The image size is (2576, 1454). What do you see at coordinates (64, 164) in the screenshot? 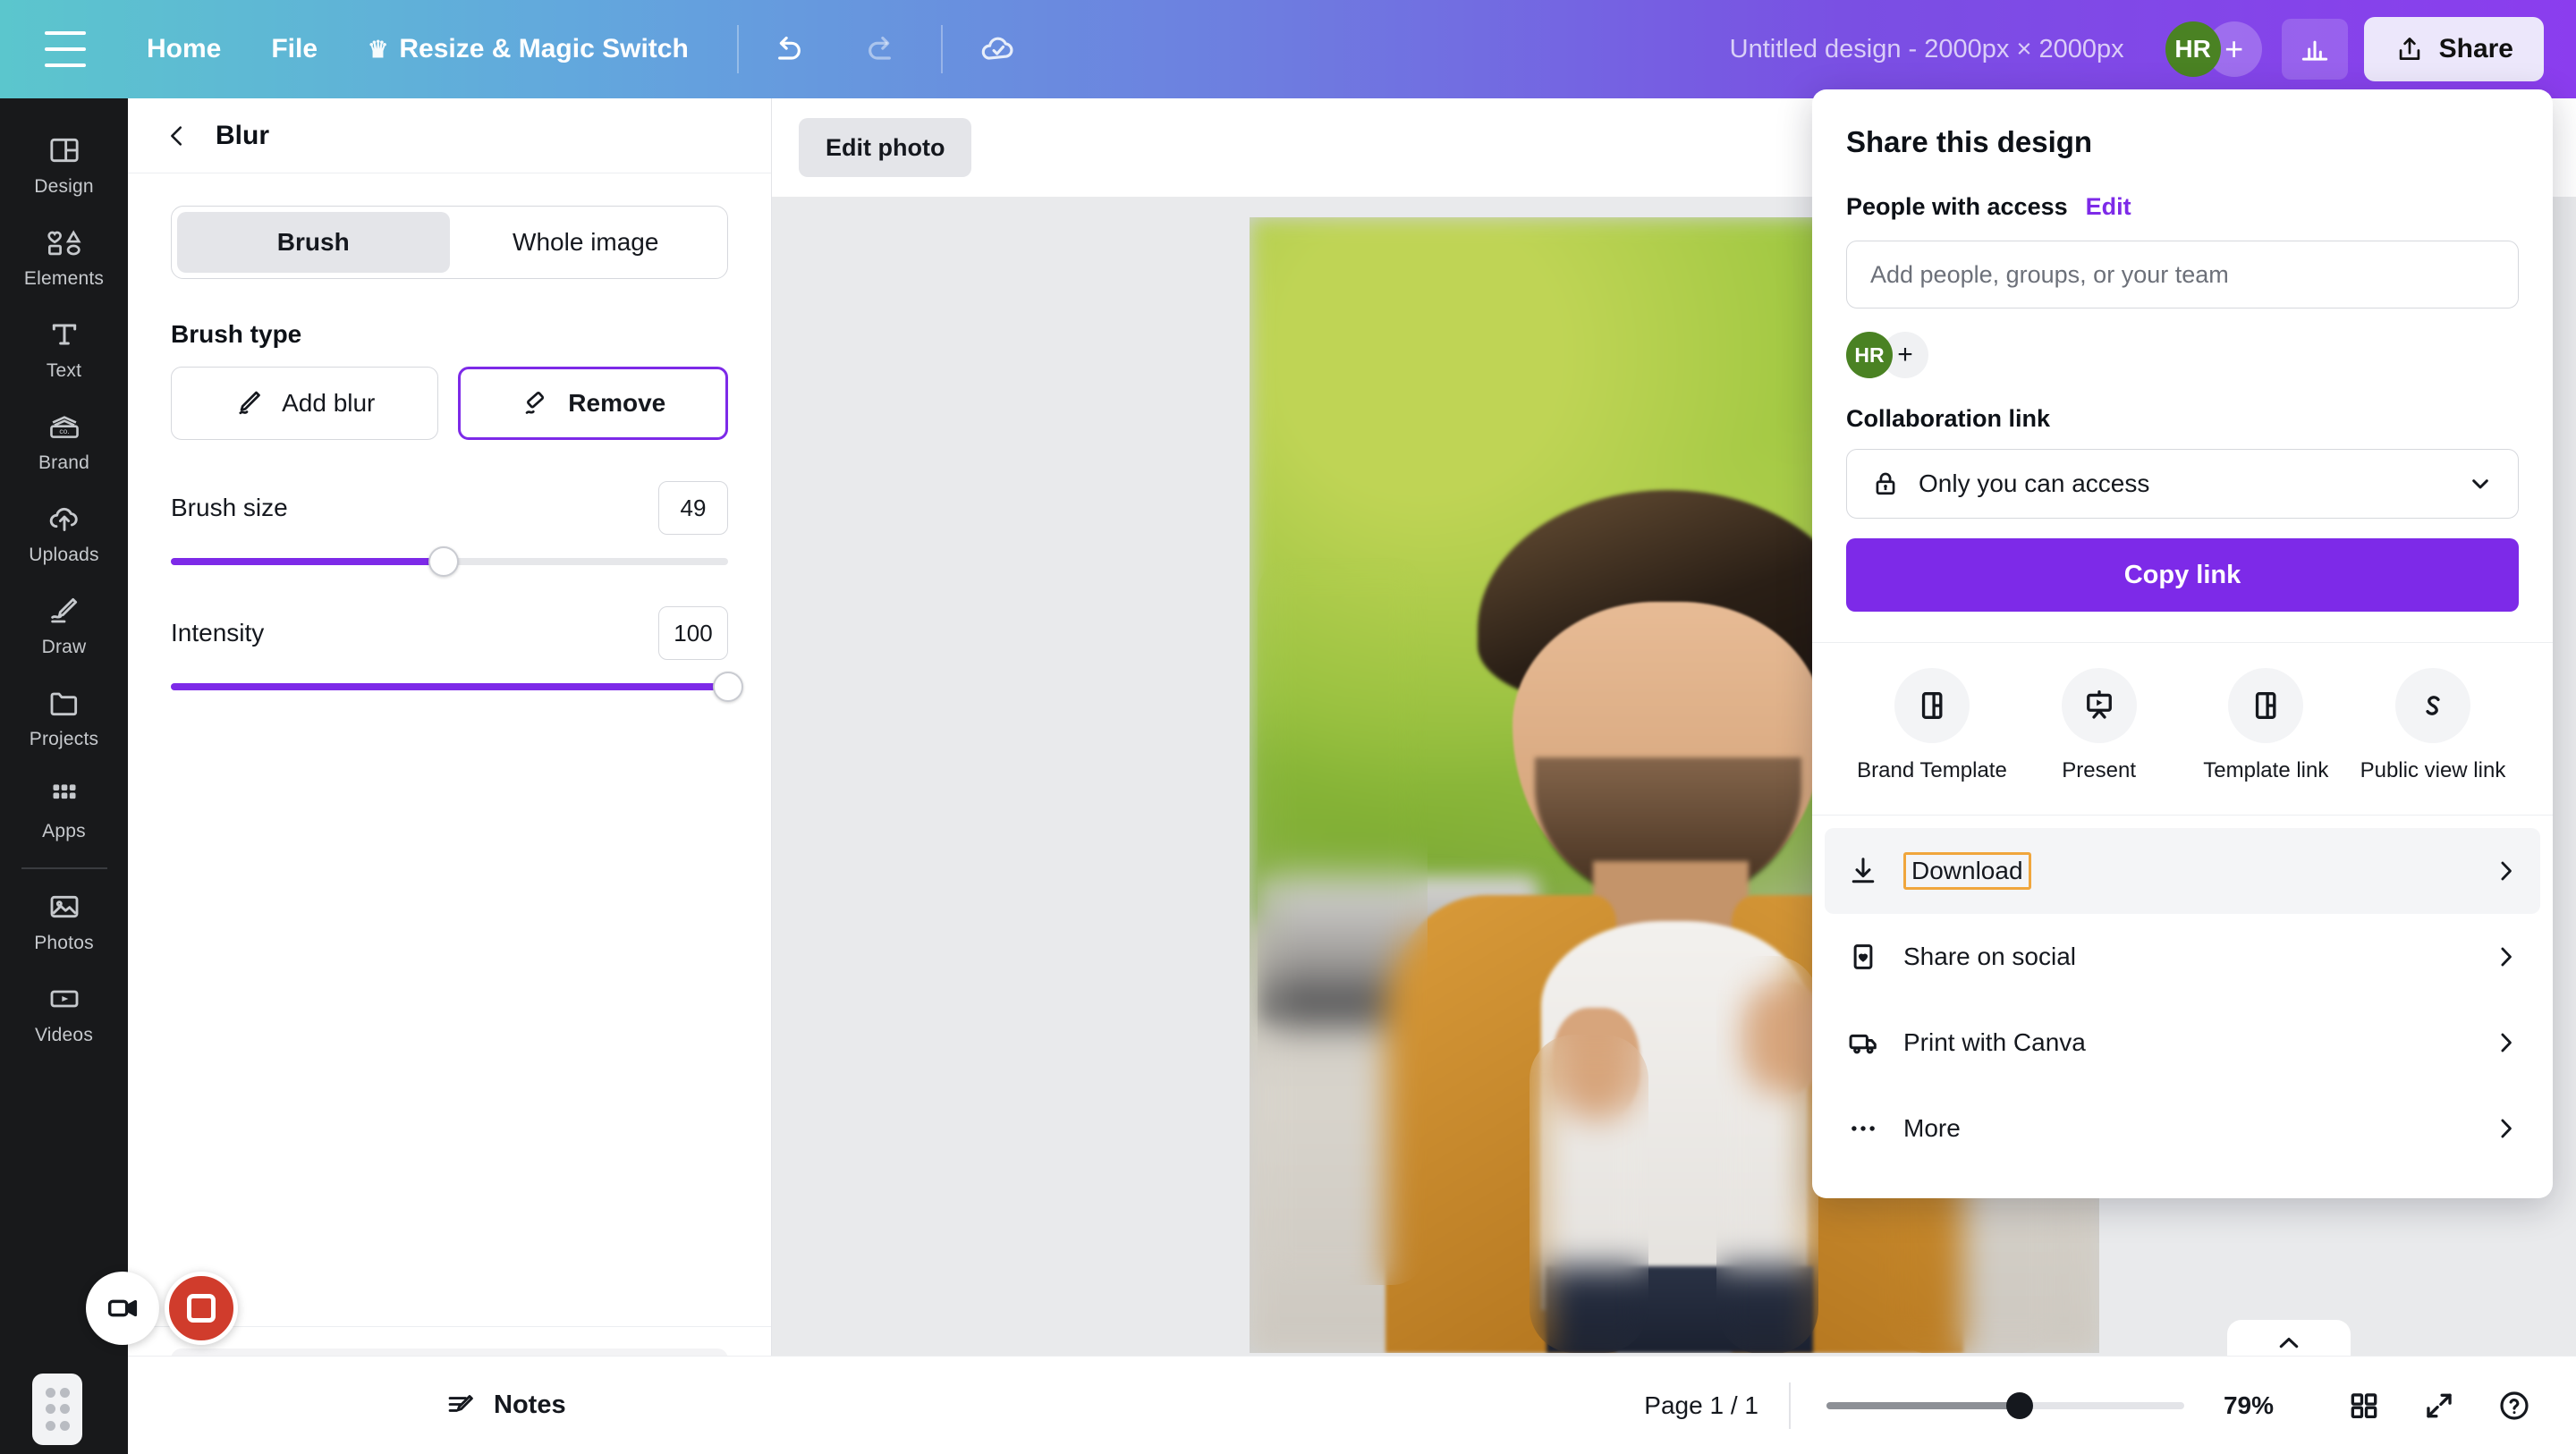
I see `sidebar-item-design: Design` at bounding box center [64, 164].